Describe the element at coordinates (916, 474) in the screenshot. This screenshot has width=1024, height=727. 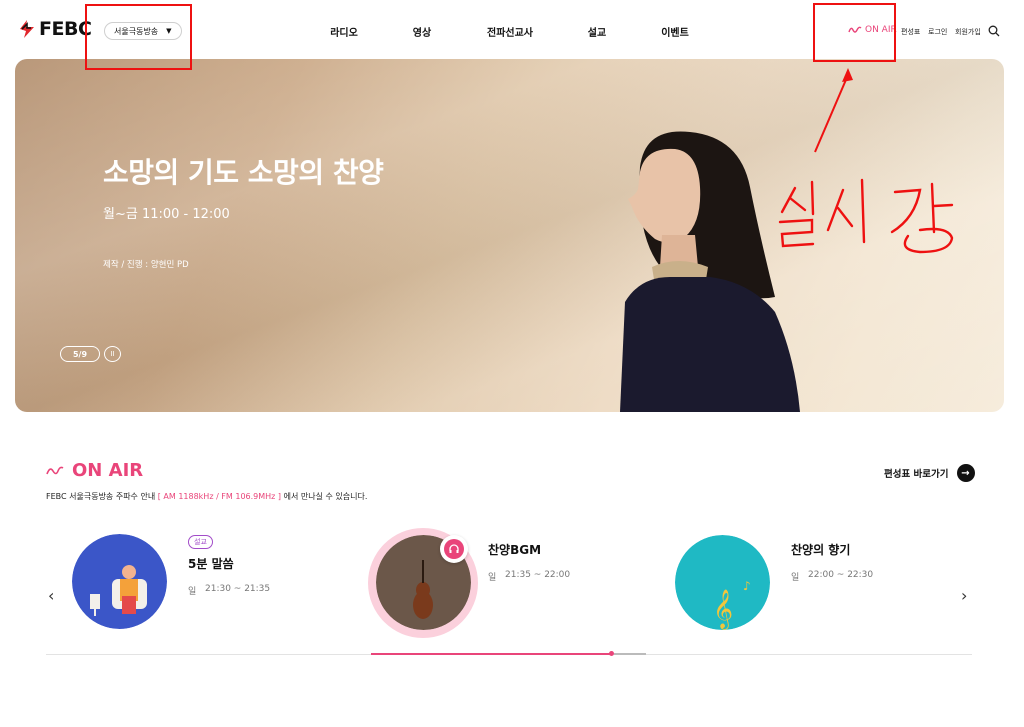
I see `schedule-link-label: 편성표 바로가기` at that location.